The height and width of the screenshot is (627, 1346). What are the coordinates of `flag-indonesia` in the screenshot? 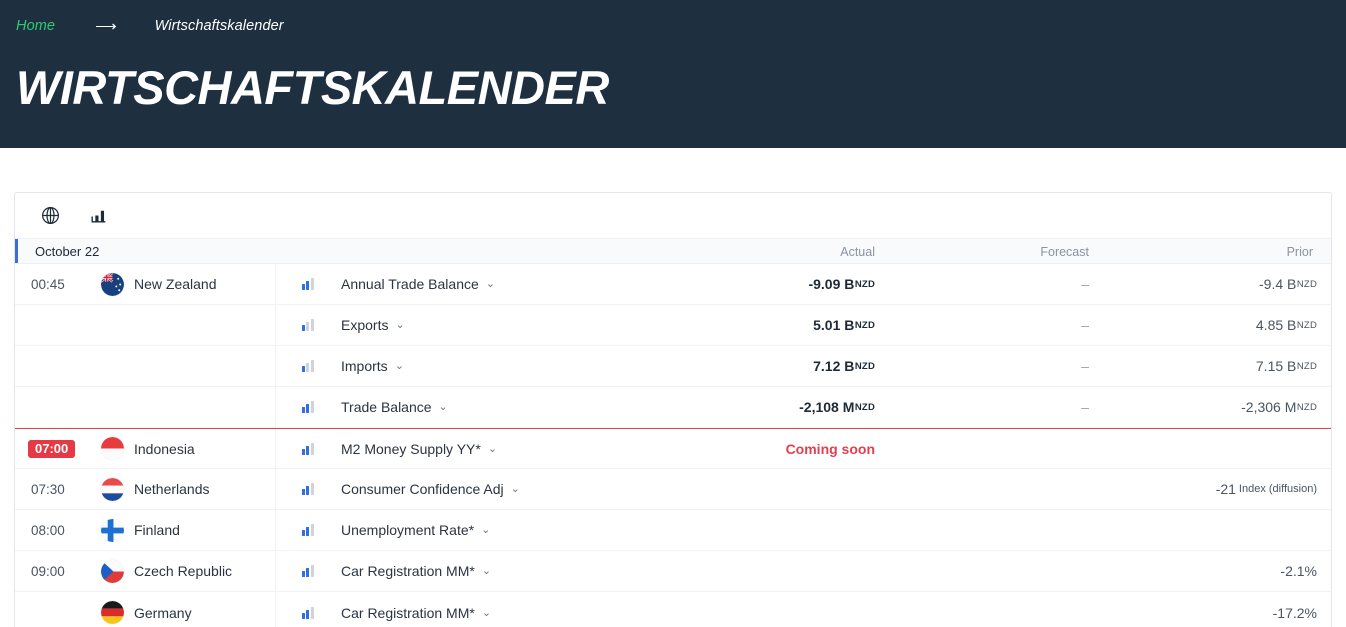 It's located at (112, 448).